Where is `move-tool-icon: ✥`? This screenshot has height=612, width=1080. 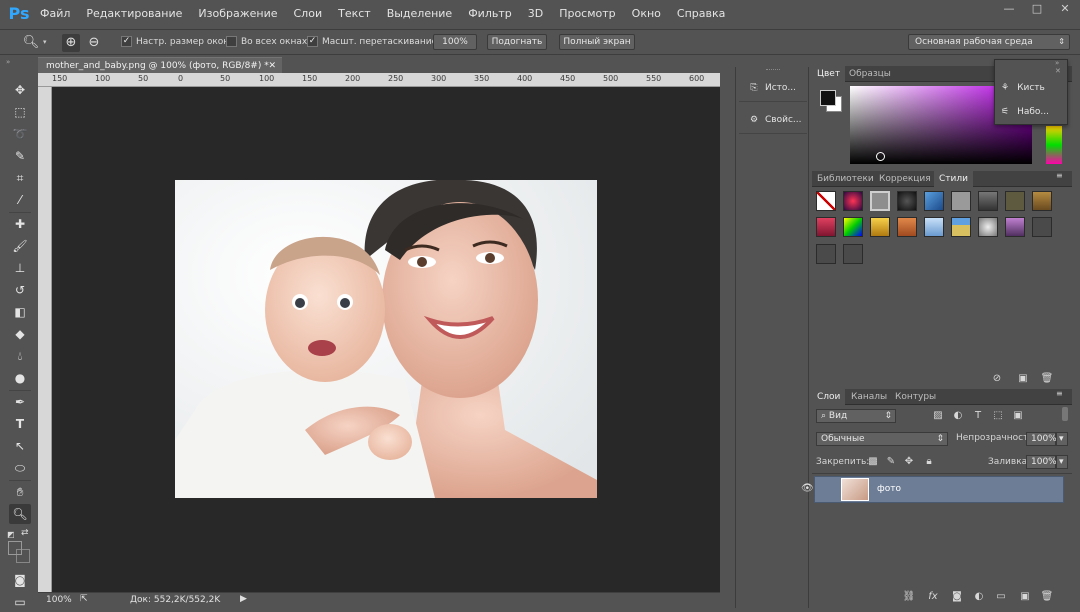
move-tool-icon: ✥ is located at coordinates (20, 90).